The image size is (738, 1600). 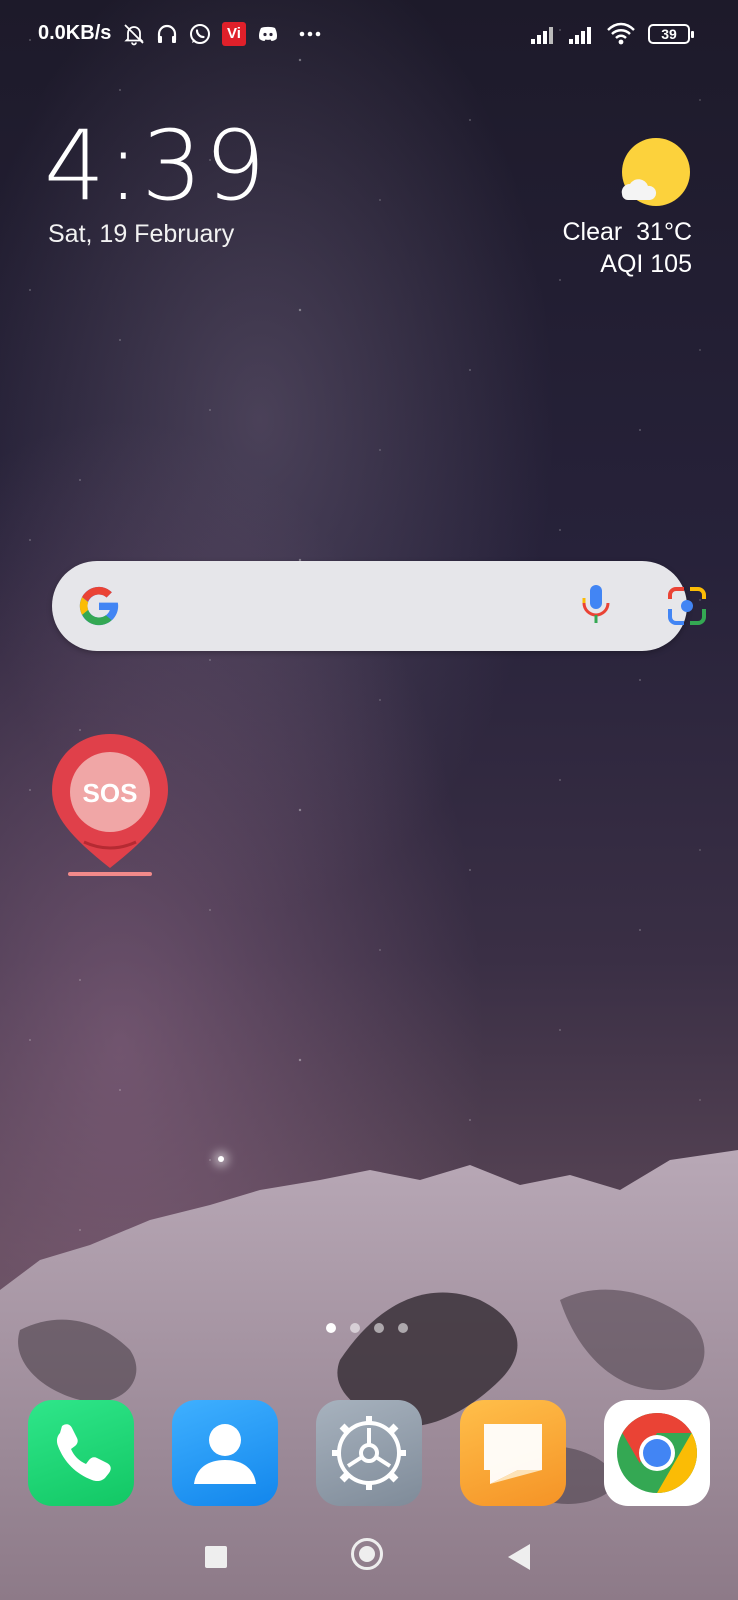 What do you see at coordinates (110, 793) in the screenshot?
I see `sos-label: SOS` at bounding box center [110, 793].